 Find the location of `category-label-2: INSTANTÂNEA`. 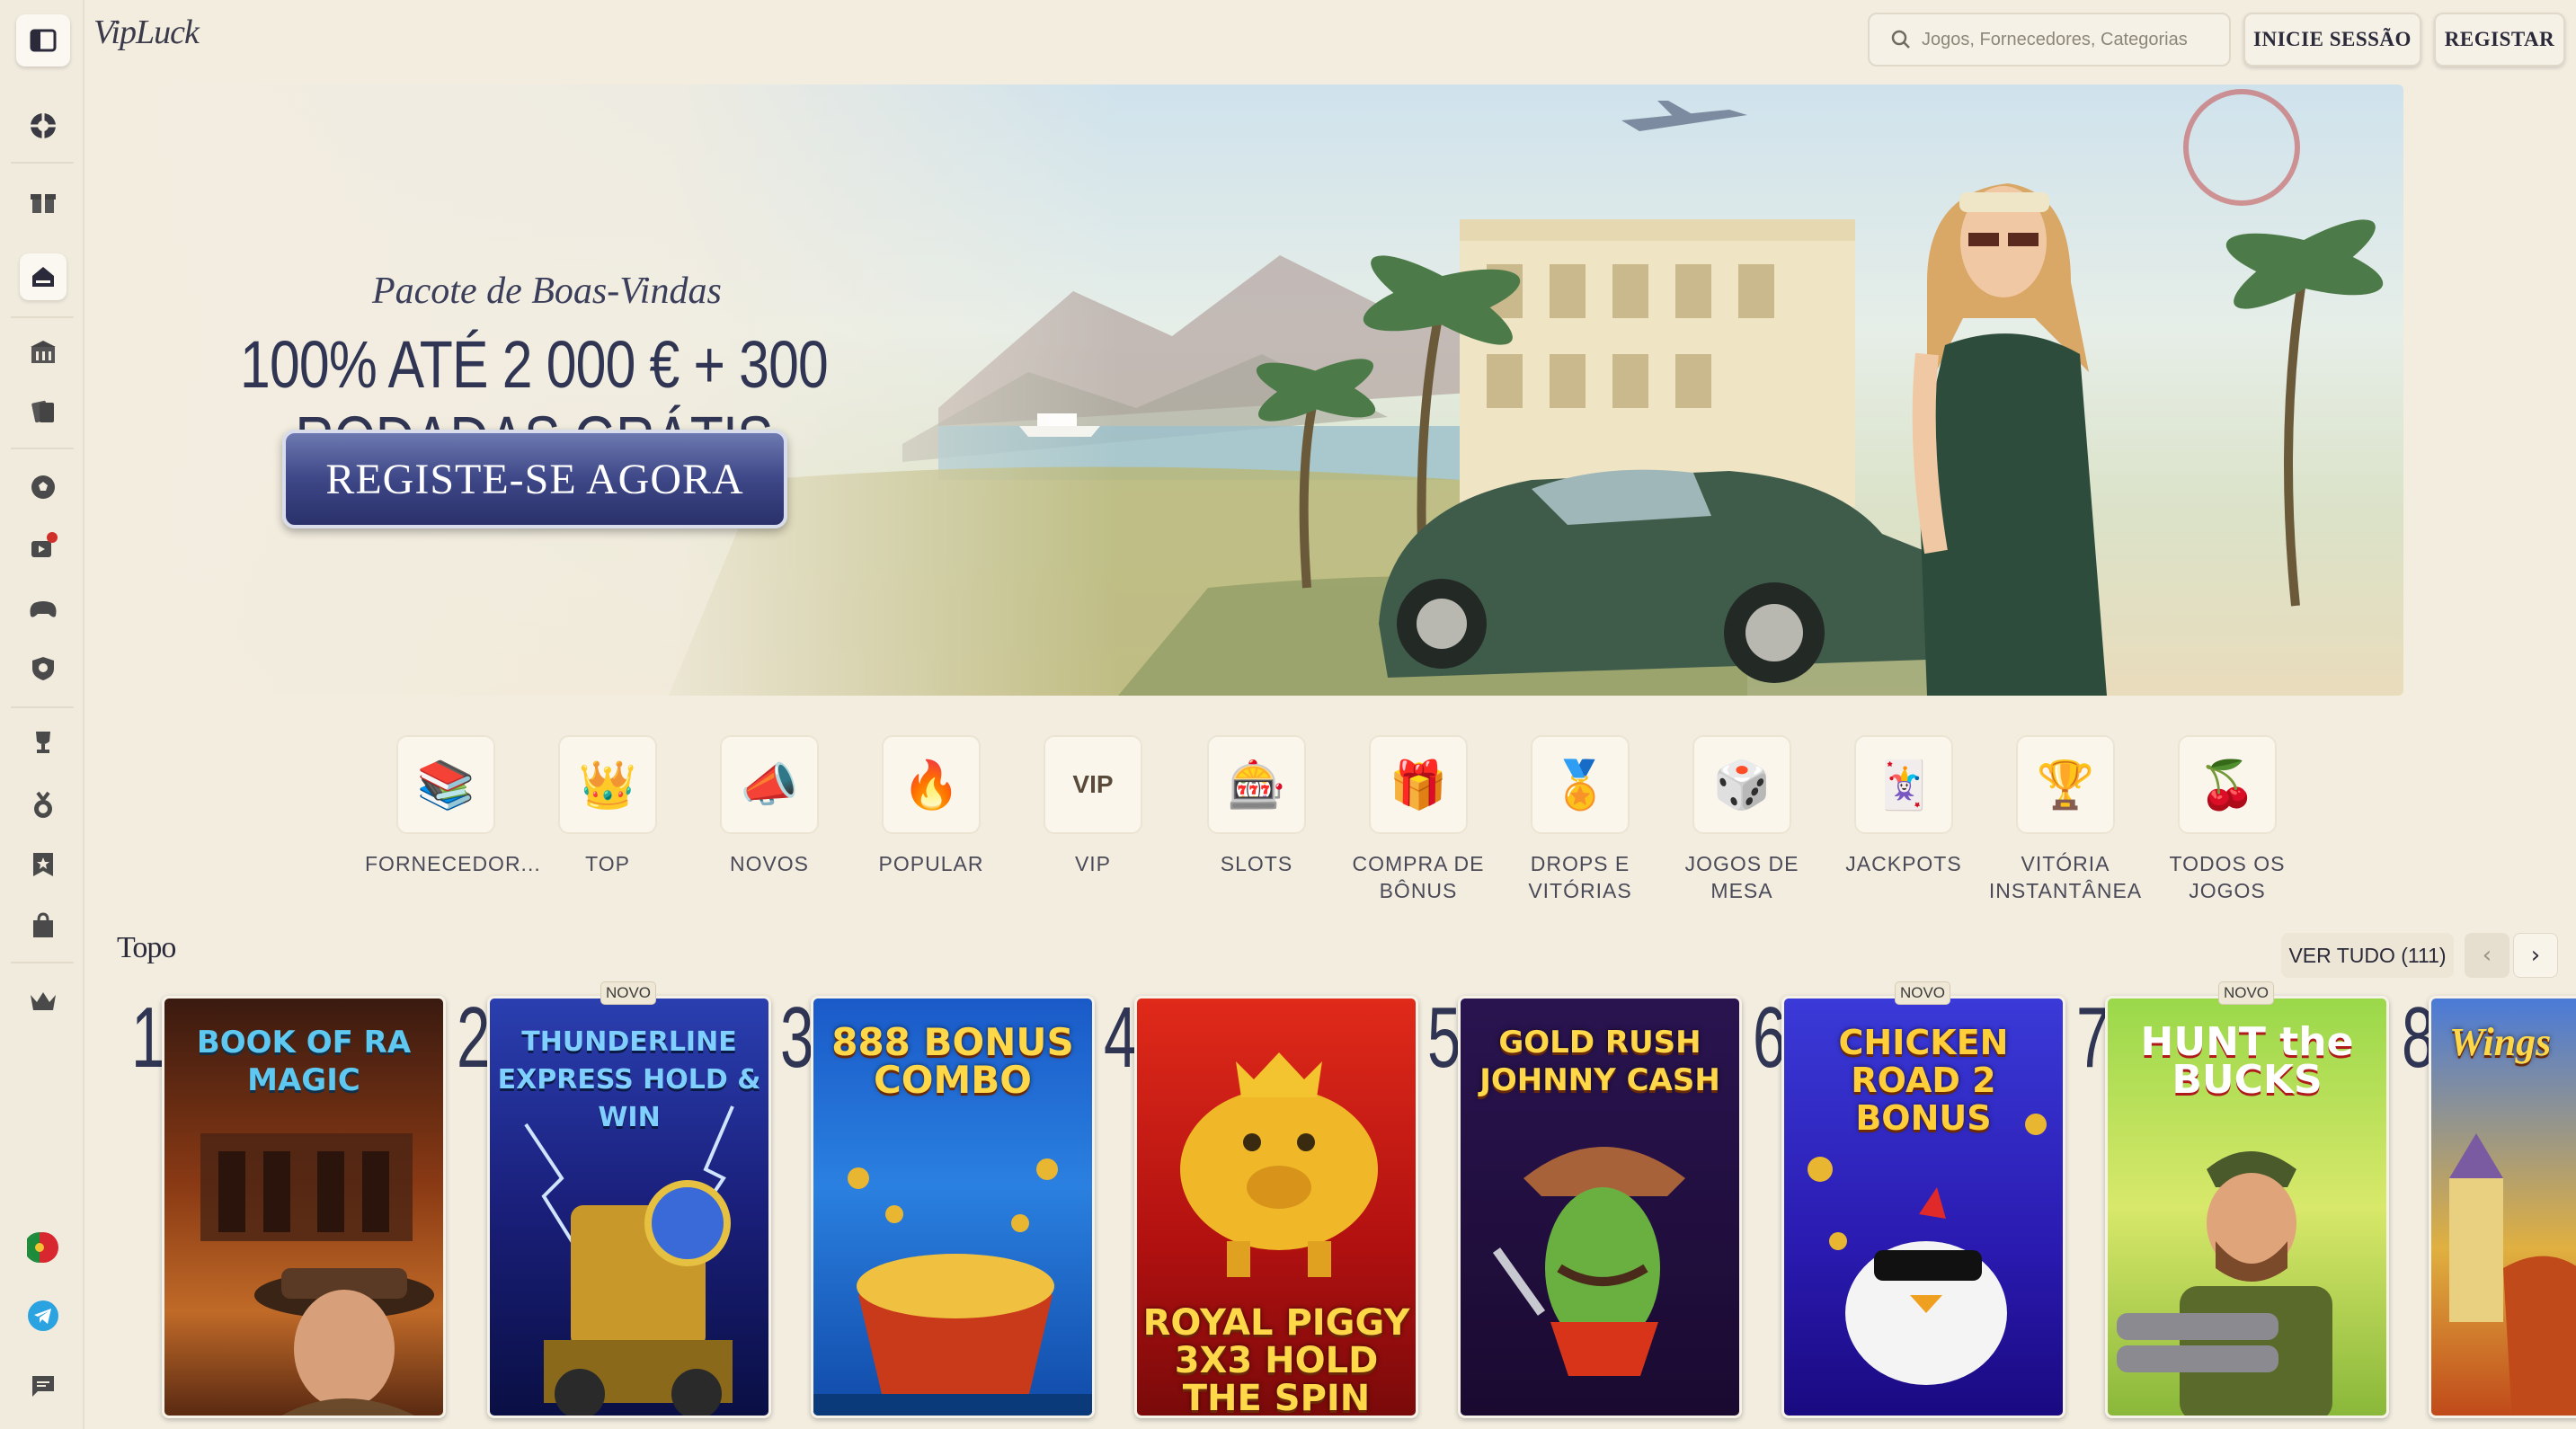

category-label-2: INSTANTÂNEA is located at coordinates (2065, 891).